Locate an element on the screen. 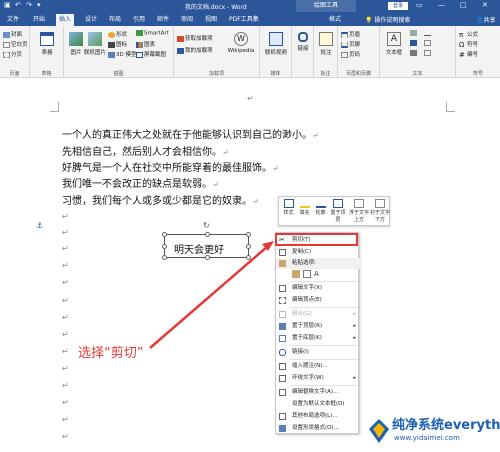 The image size is (500, 452). watermark: 纯净系统everything www.yidaimei.com is located at coordinates (434, 432).